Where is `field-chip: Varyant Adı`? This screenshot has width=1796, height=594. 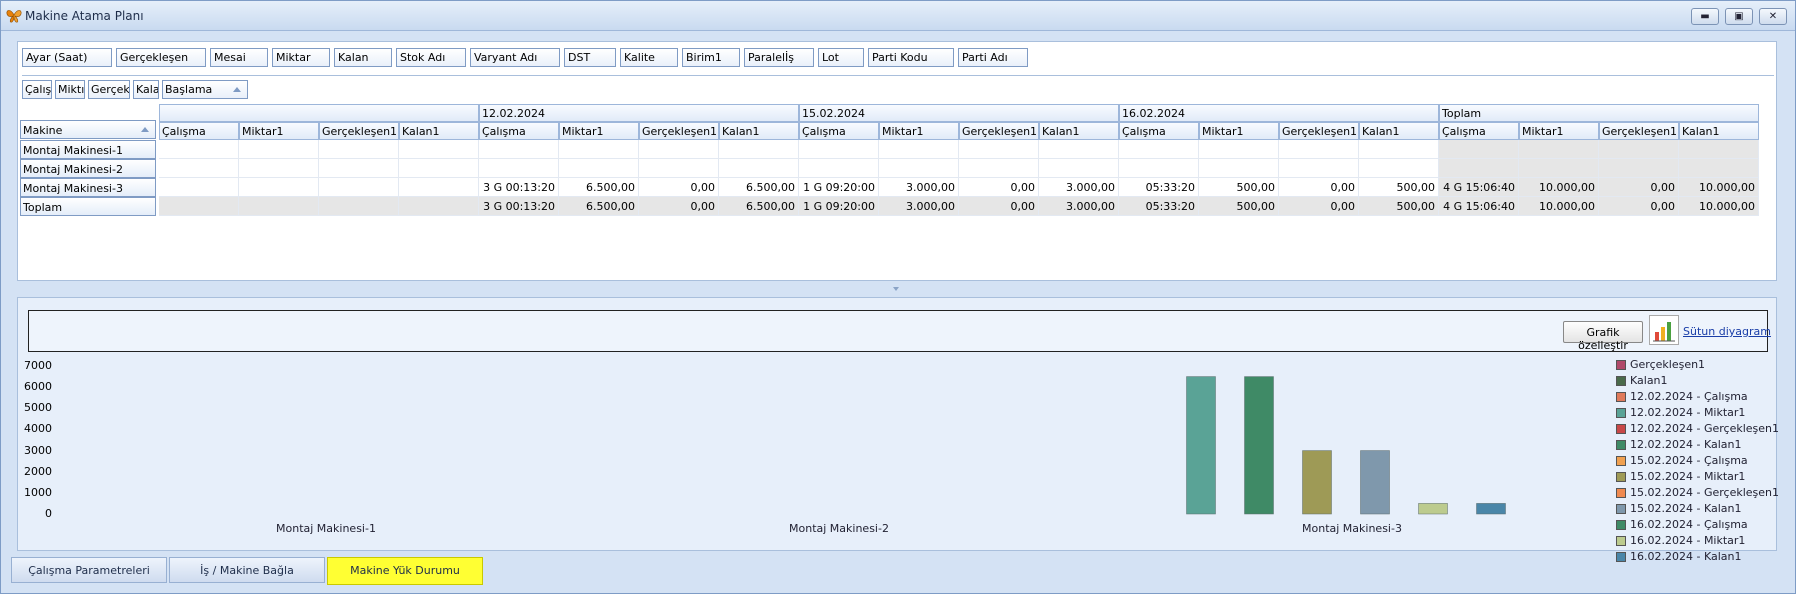
field-chip: Varyant Adı is located at coordinates (515, 57).